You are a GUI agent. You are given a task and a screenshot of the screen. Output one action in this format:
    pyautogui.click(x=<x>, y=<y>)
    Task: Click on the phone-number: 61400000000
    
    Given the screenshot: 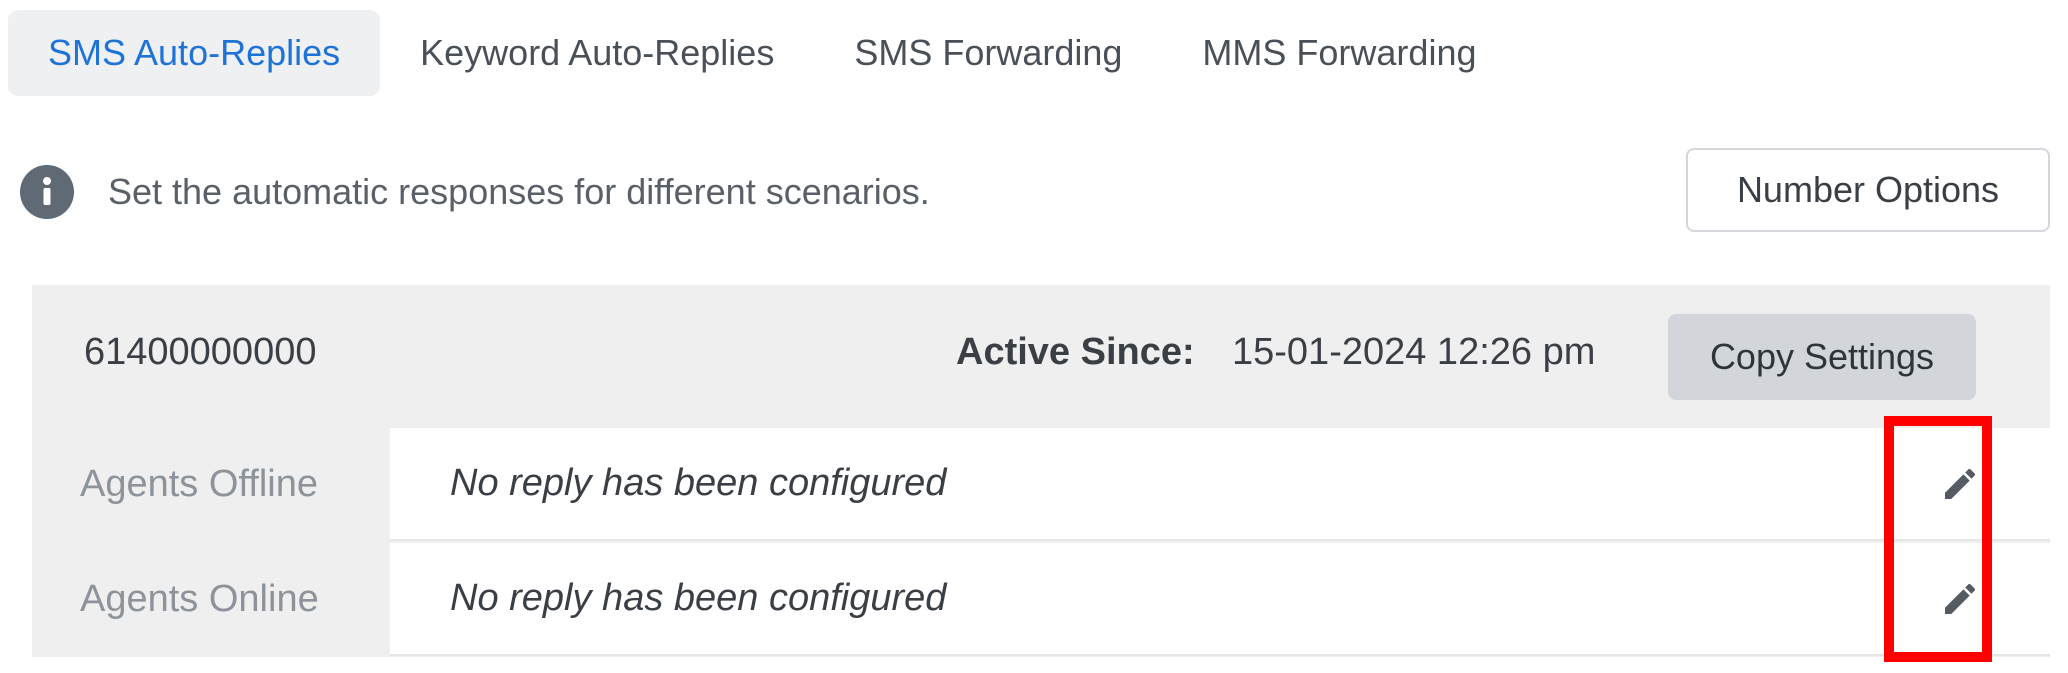 What is the action you would take?
    pyautogui.click(x=200, y=352)
    